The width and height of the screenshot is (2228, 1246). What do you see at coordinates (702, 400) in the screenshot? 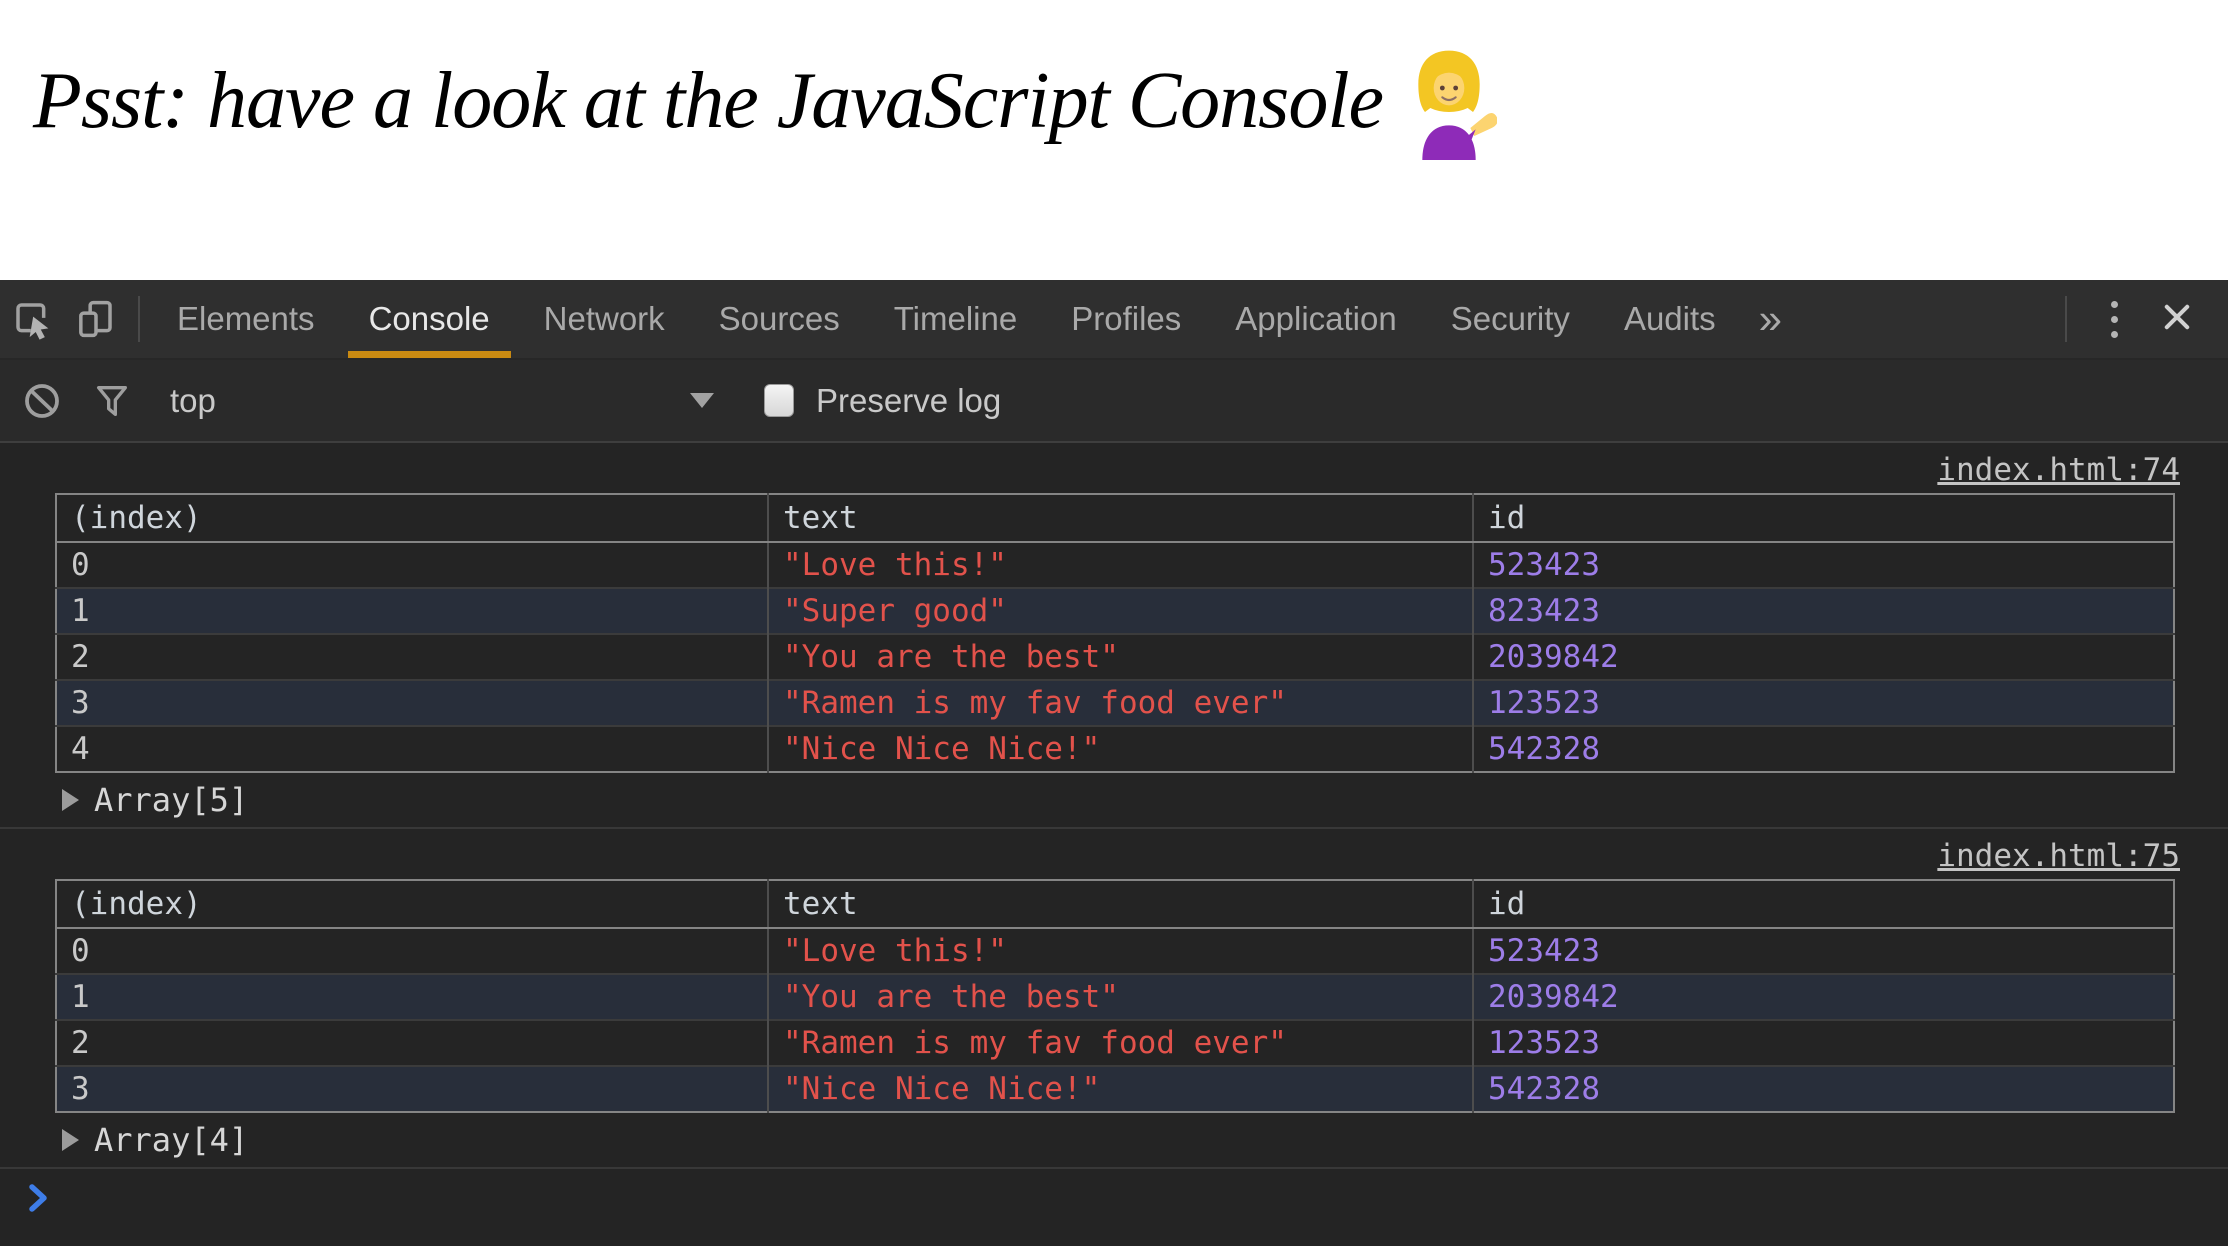
I see `chevron-down-icon` at bounding box center [702, 400].